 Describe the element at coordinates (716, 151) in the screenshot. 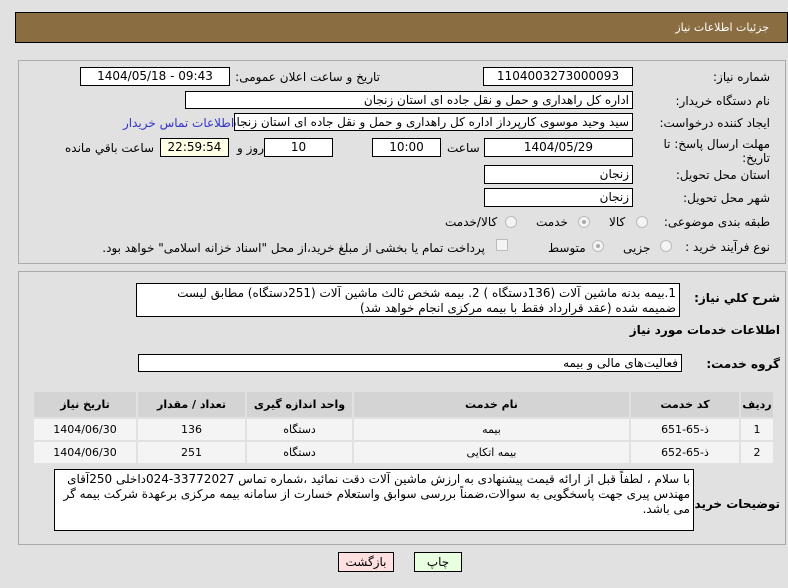

I see `deadline-label: مهلت ارسال پاسخ: تا تاریخ:` at that location.